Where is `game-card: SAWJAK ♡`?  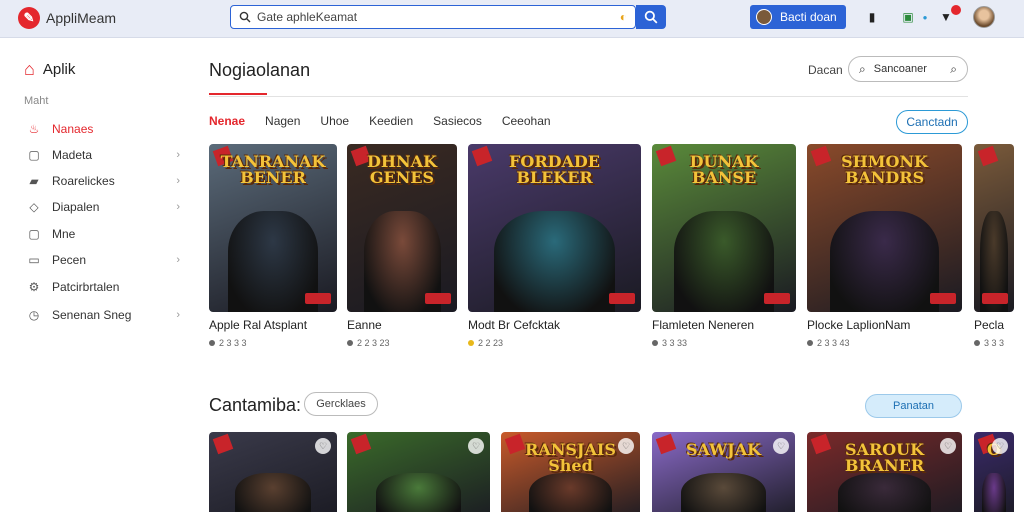
game-card: SAWJAK ♡ is located at coordinates (723, 472).